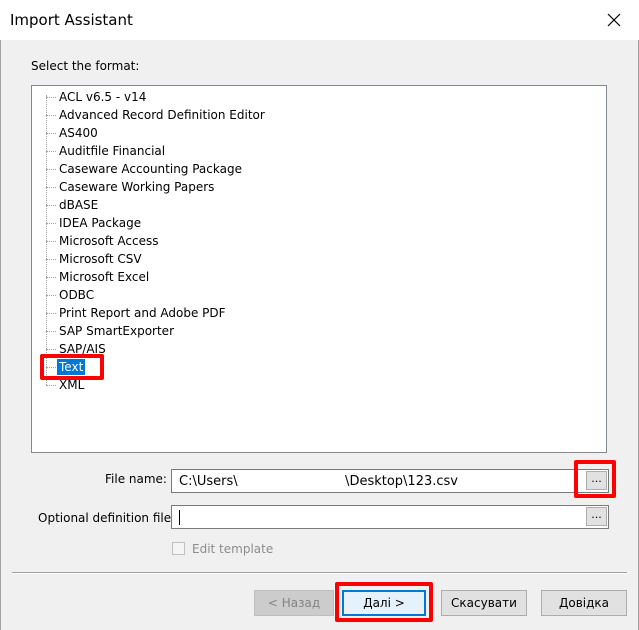  What do you see at coordinates (72, 385) in the screenshot?
I see `tree-item-label: XML` at bounding box center [72, 385].